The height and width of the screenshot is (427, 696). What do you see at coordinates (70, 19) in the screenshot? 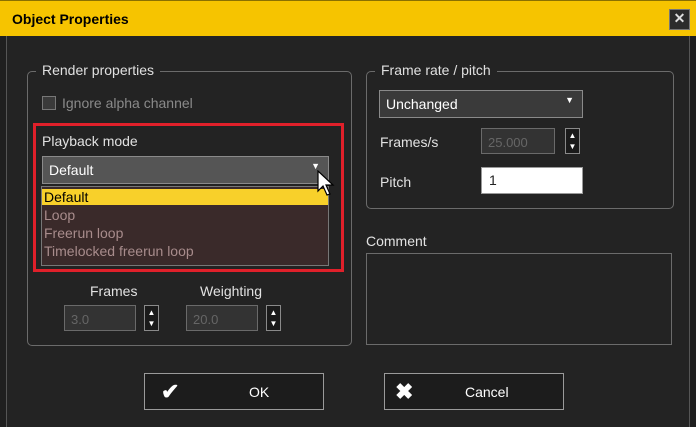
I see `window-title: Object Properties` at bounding box center [70, 19].